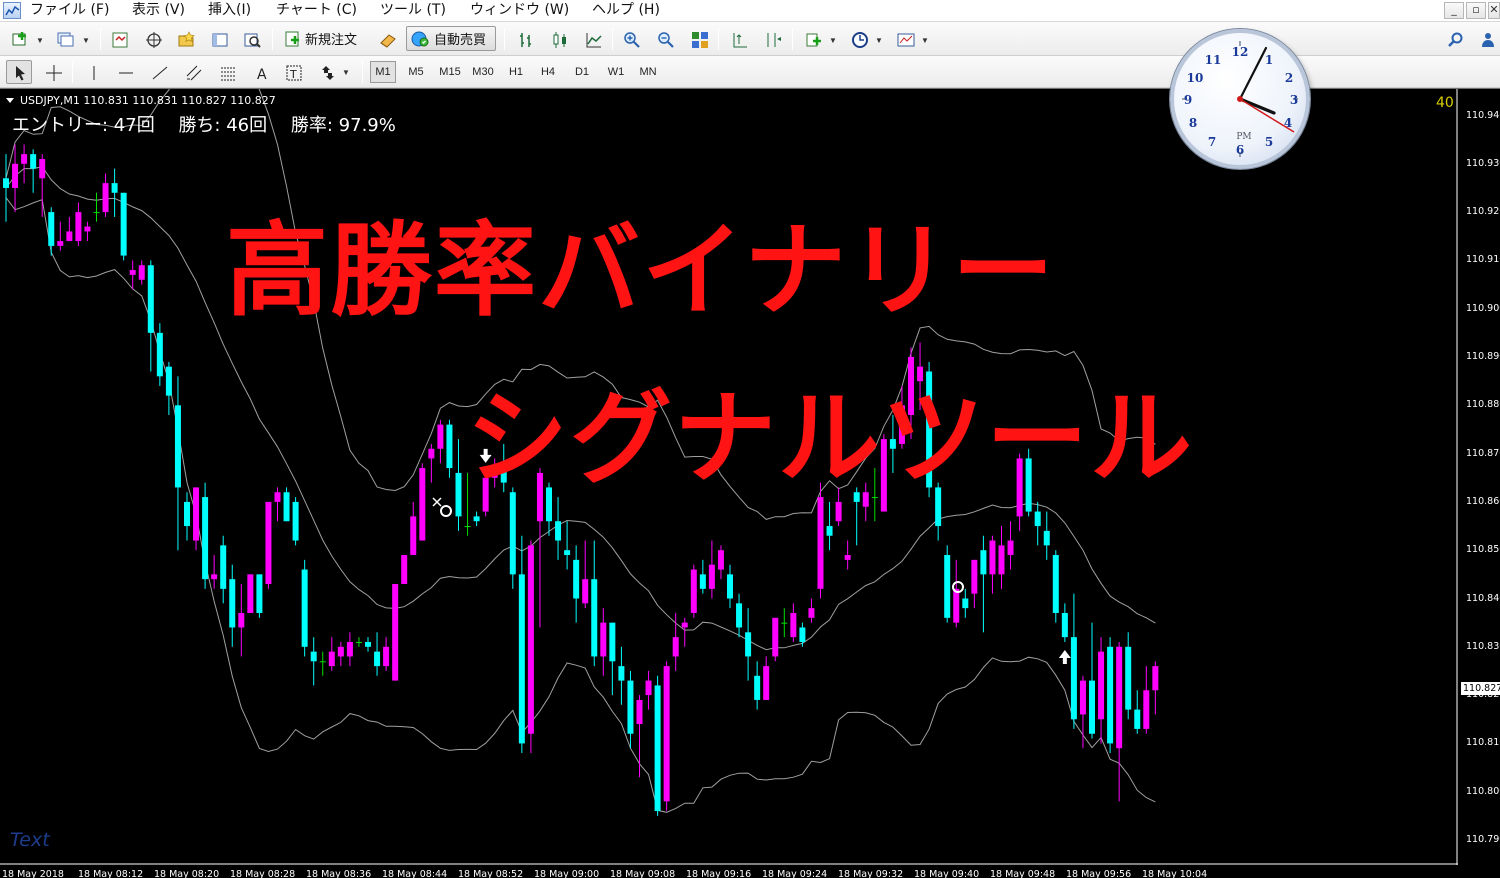  What do you see at coordinates (773, 39) in the screenshot?
I see `chart-shift-icon` at bounding box center [773, 39].